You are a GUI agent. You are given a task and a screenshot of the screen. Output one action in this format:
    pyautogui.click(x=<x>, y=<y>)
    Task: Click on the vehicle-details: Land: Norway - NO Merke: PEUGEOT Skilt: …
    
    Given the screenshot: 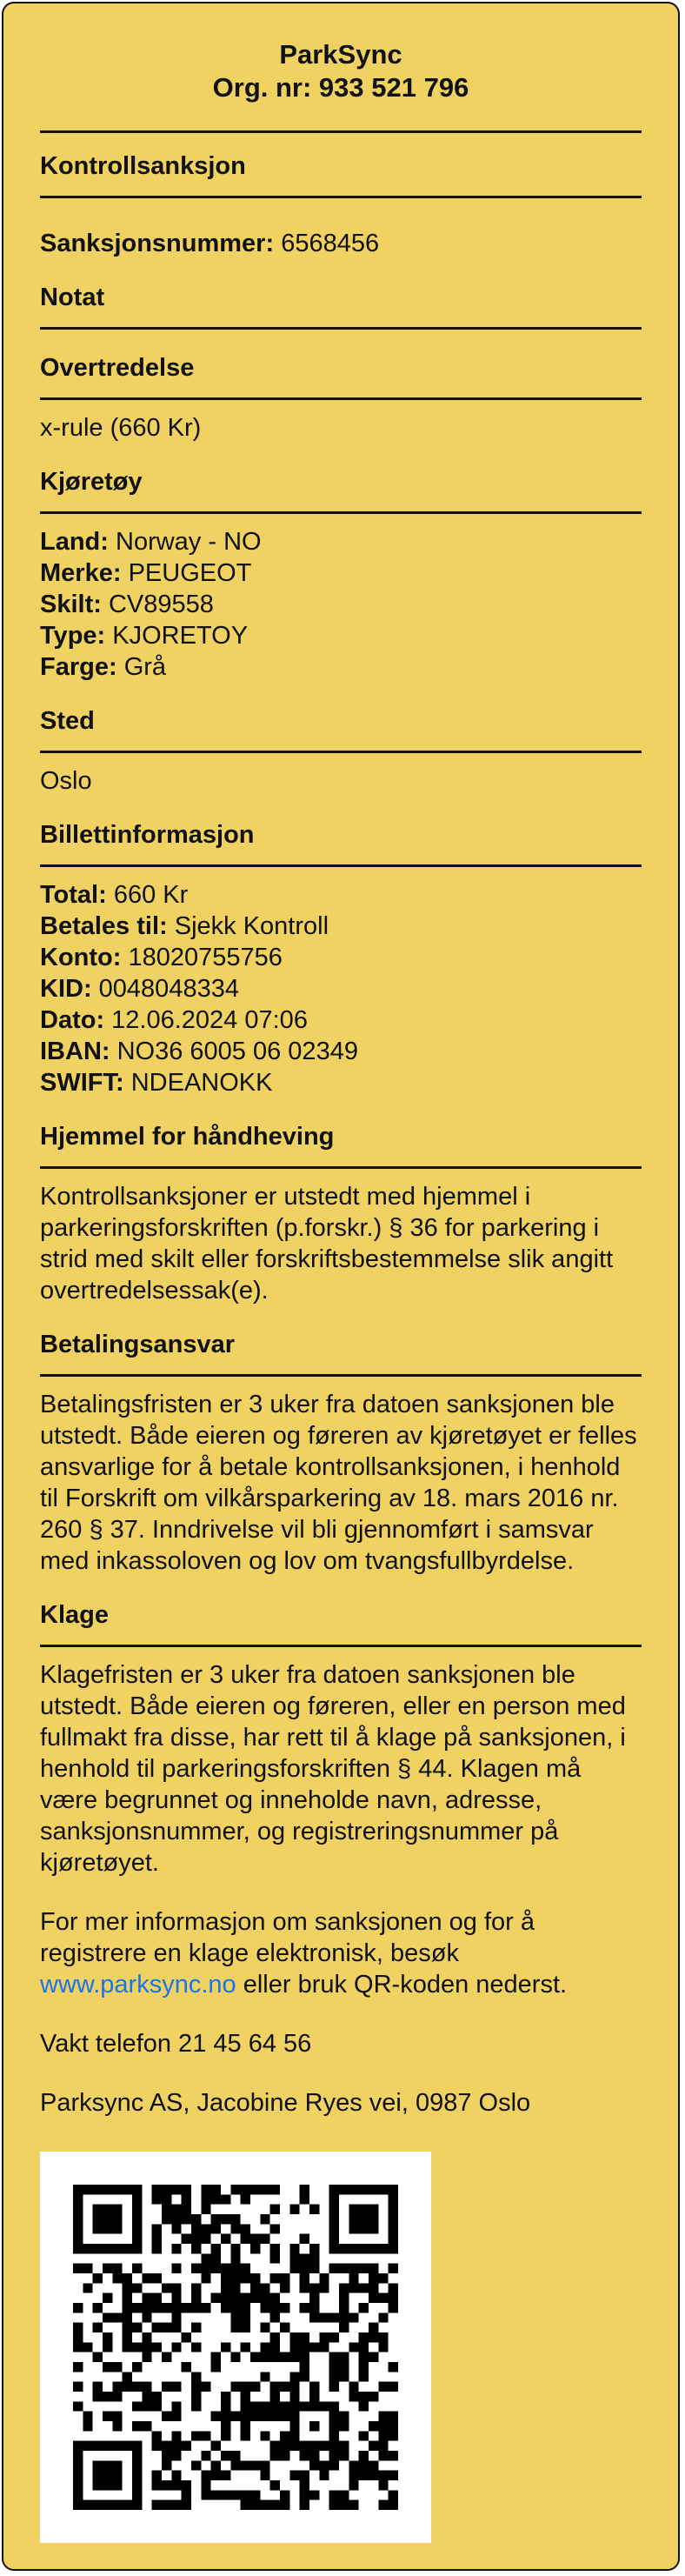 What is the action you would take?
    pyautogui.click(x=341, y=604)
    